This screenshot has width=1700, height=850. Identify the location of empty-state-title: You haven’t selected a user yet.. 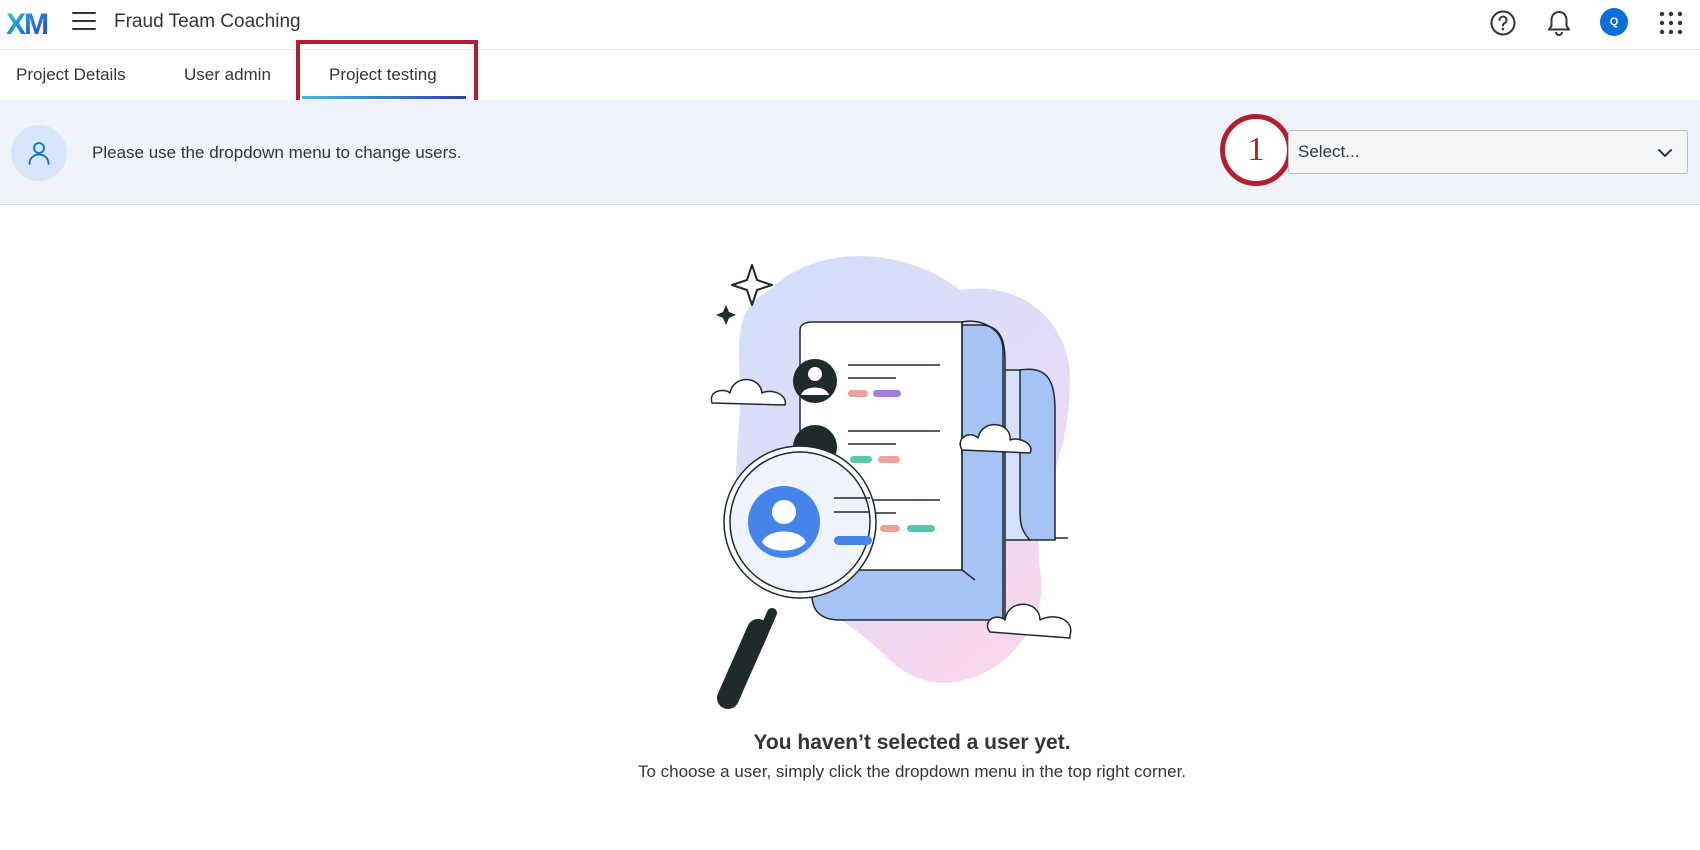
(912, 742).